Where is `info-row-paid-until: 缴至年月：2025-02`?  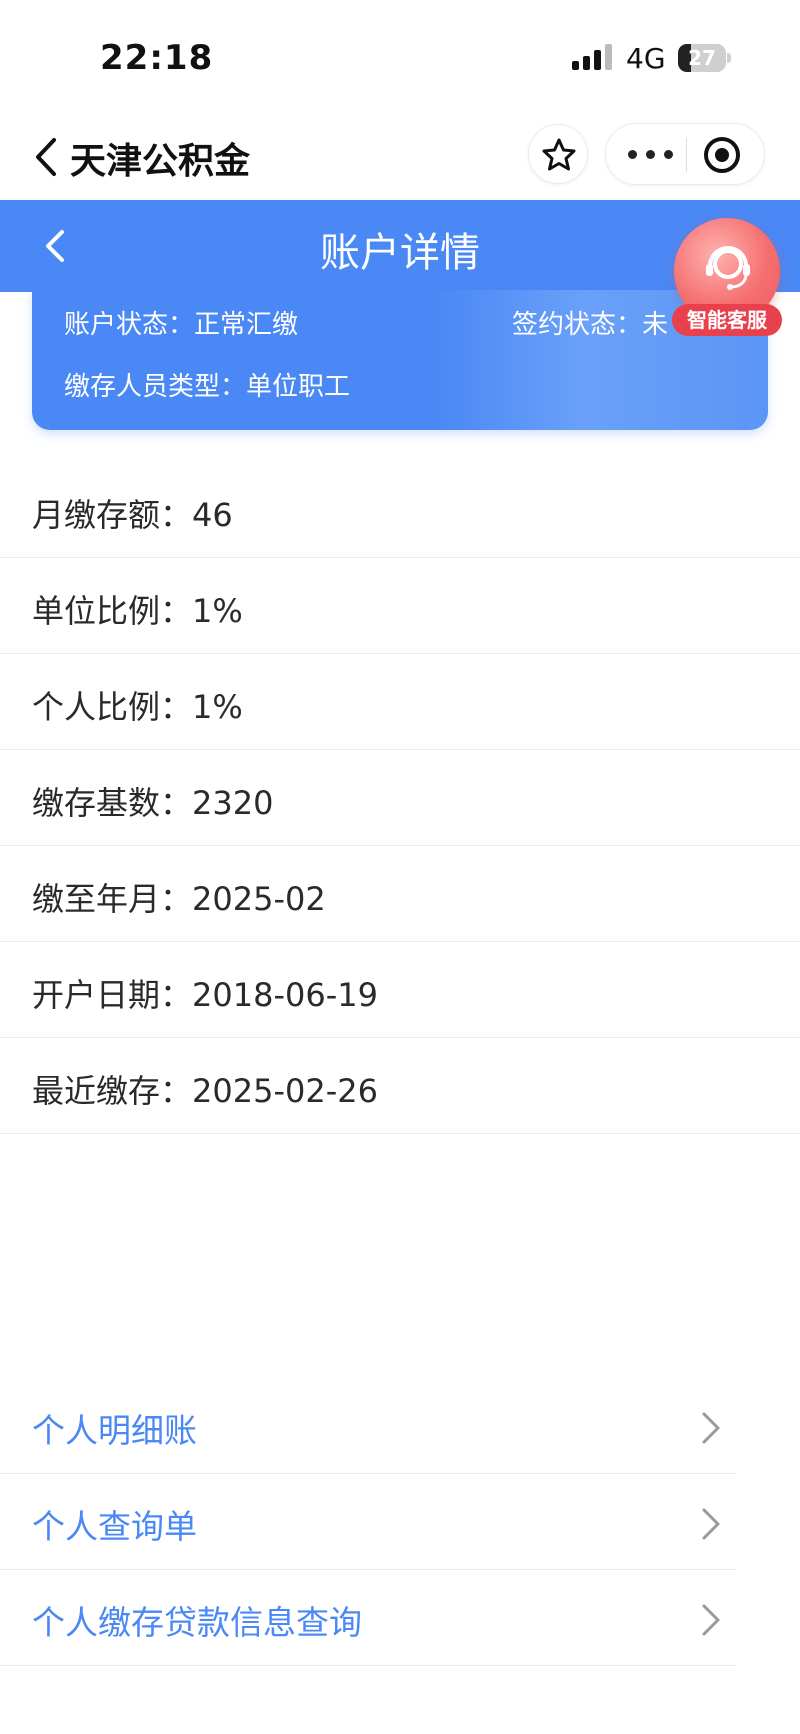
info-row-paid-until: 缴至年月：2025-02 is located at coordinates (400, 894).